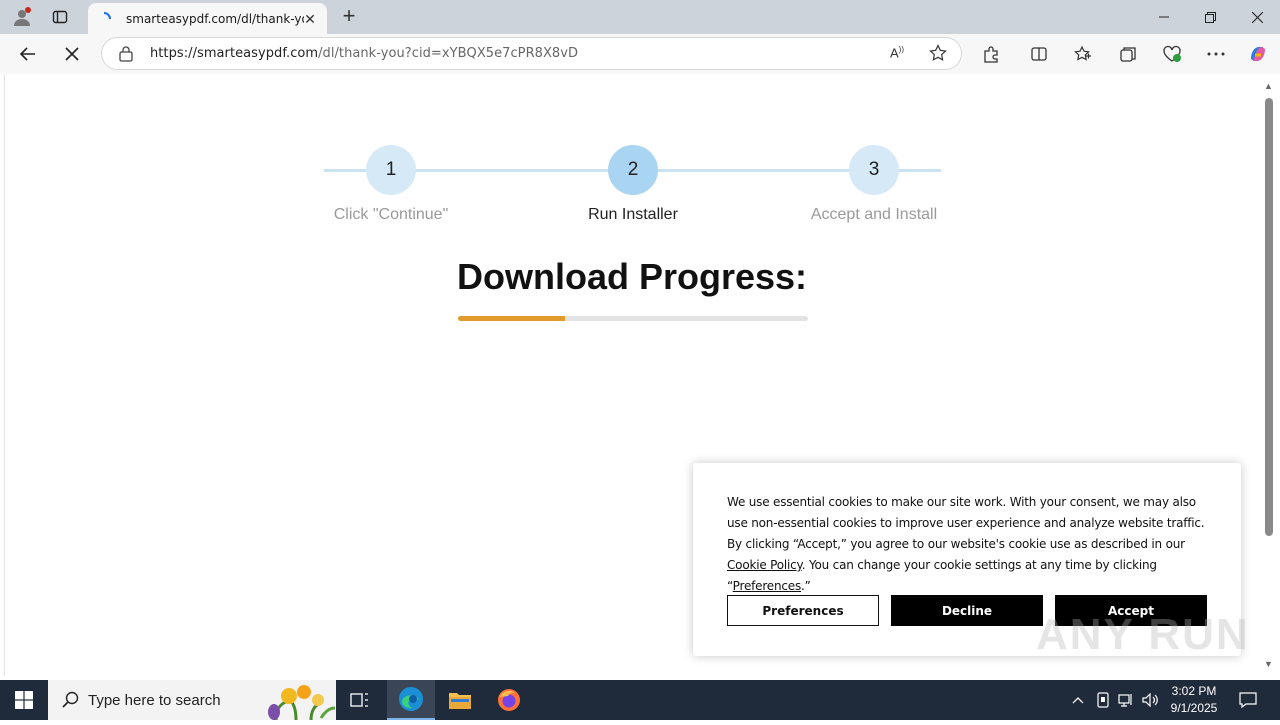 The width and height of the screenshot is (1280, 725). What do you see at coordinates (70, 702) in the screenshot?
I see `search-icon` at bounding box center [70, 702].